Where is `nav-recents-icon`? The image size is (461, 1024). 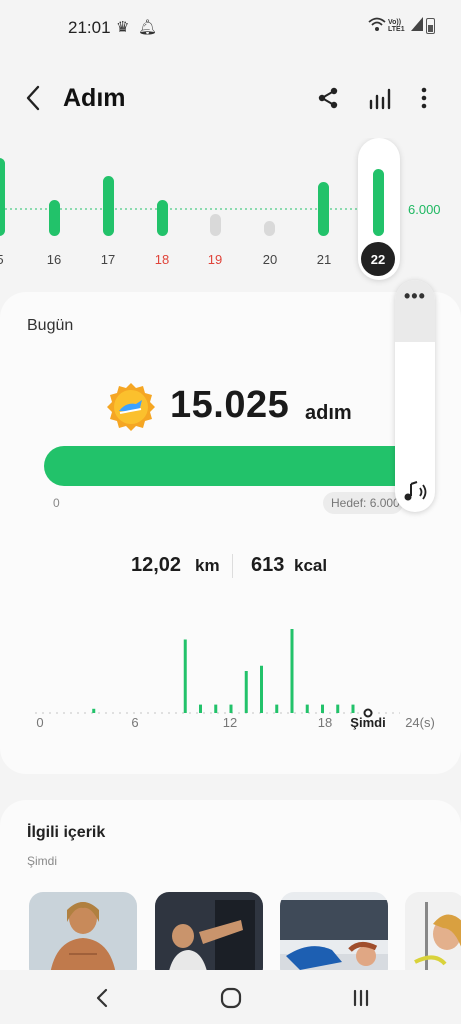 nav-recents-icon is located at coordinates (361, 998).